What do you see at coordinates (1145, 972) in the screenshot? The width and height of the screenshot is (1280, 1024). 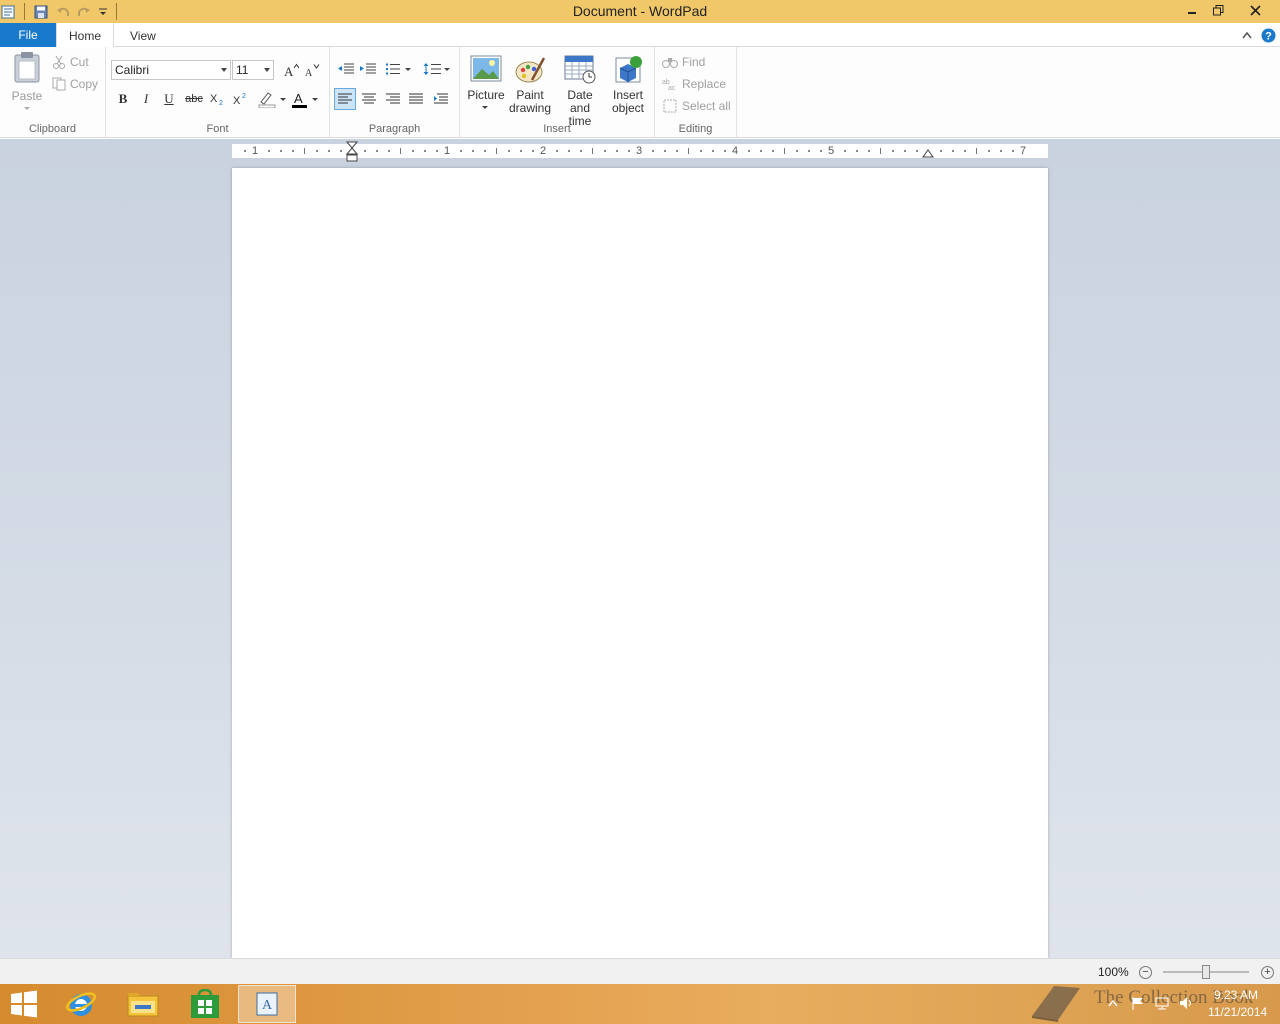 I see `zoom-out-button: −` at bounding box center [1145, 972].